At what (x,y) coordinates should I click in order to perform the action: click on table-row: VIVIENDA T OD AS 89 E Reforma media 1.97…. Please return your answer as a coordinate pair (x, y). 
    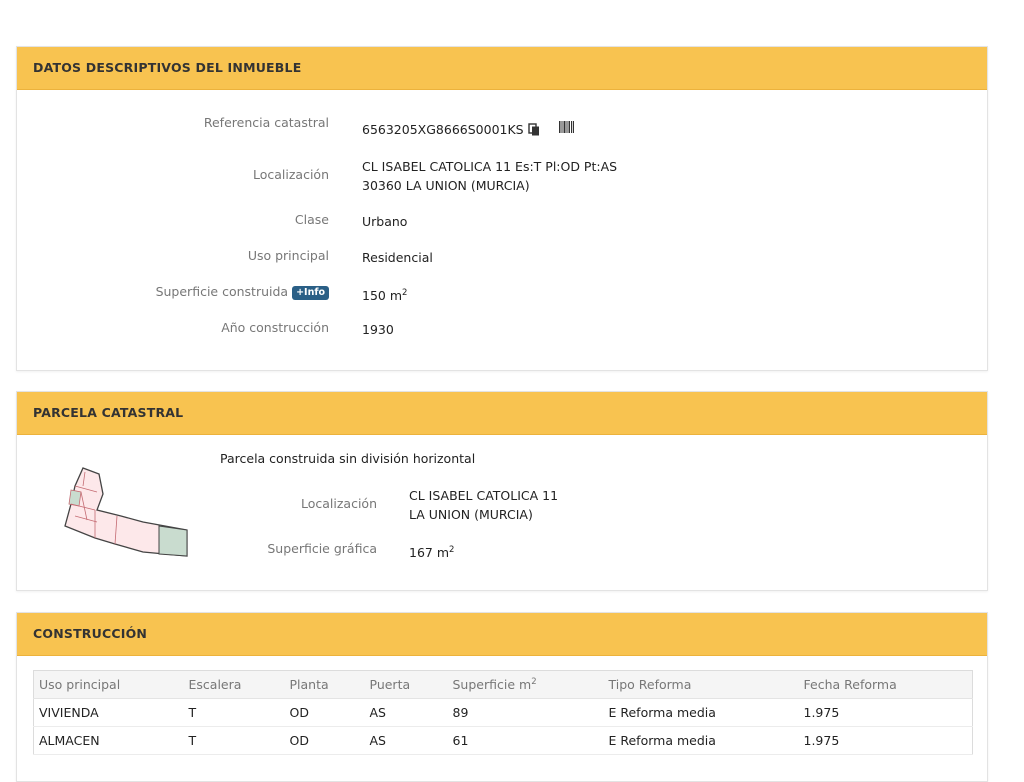
    Looking at the image, I should click on (503, 712).